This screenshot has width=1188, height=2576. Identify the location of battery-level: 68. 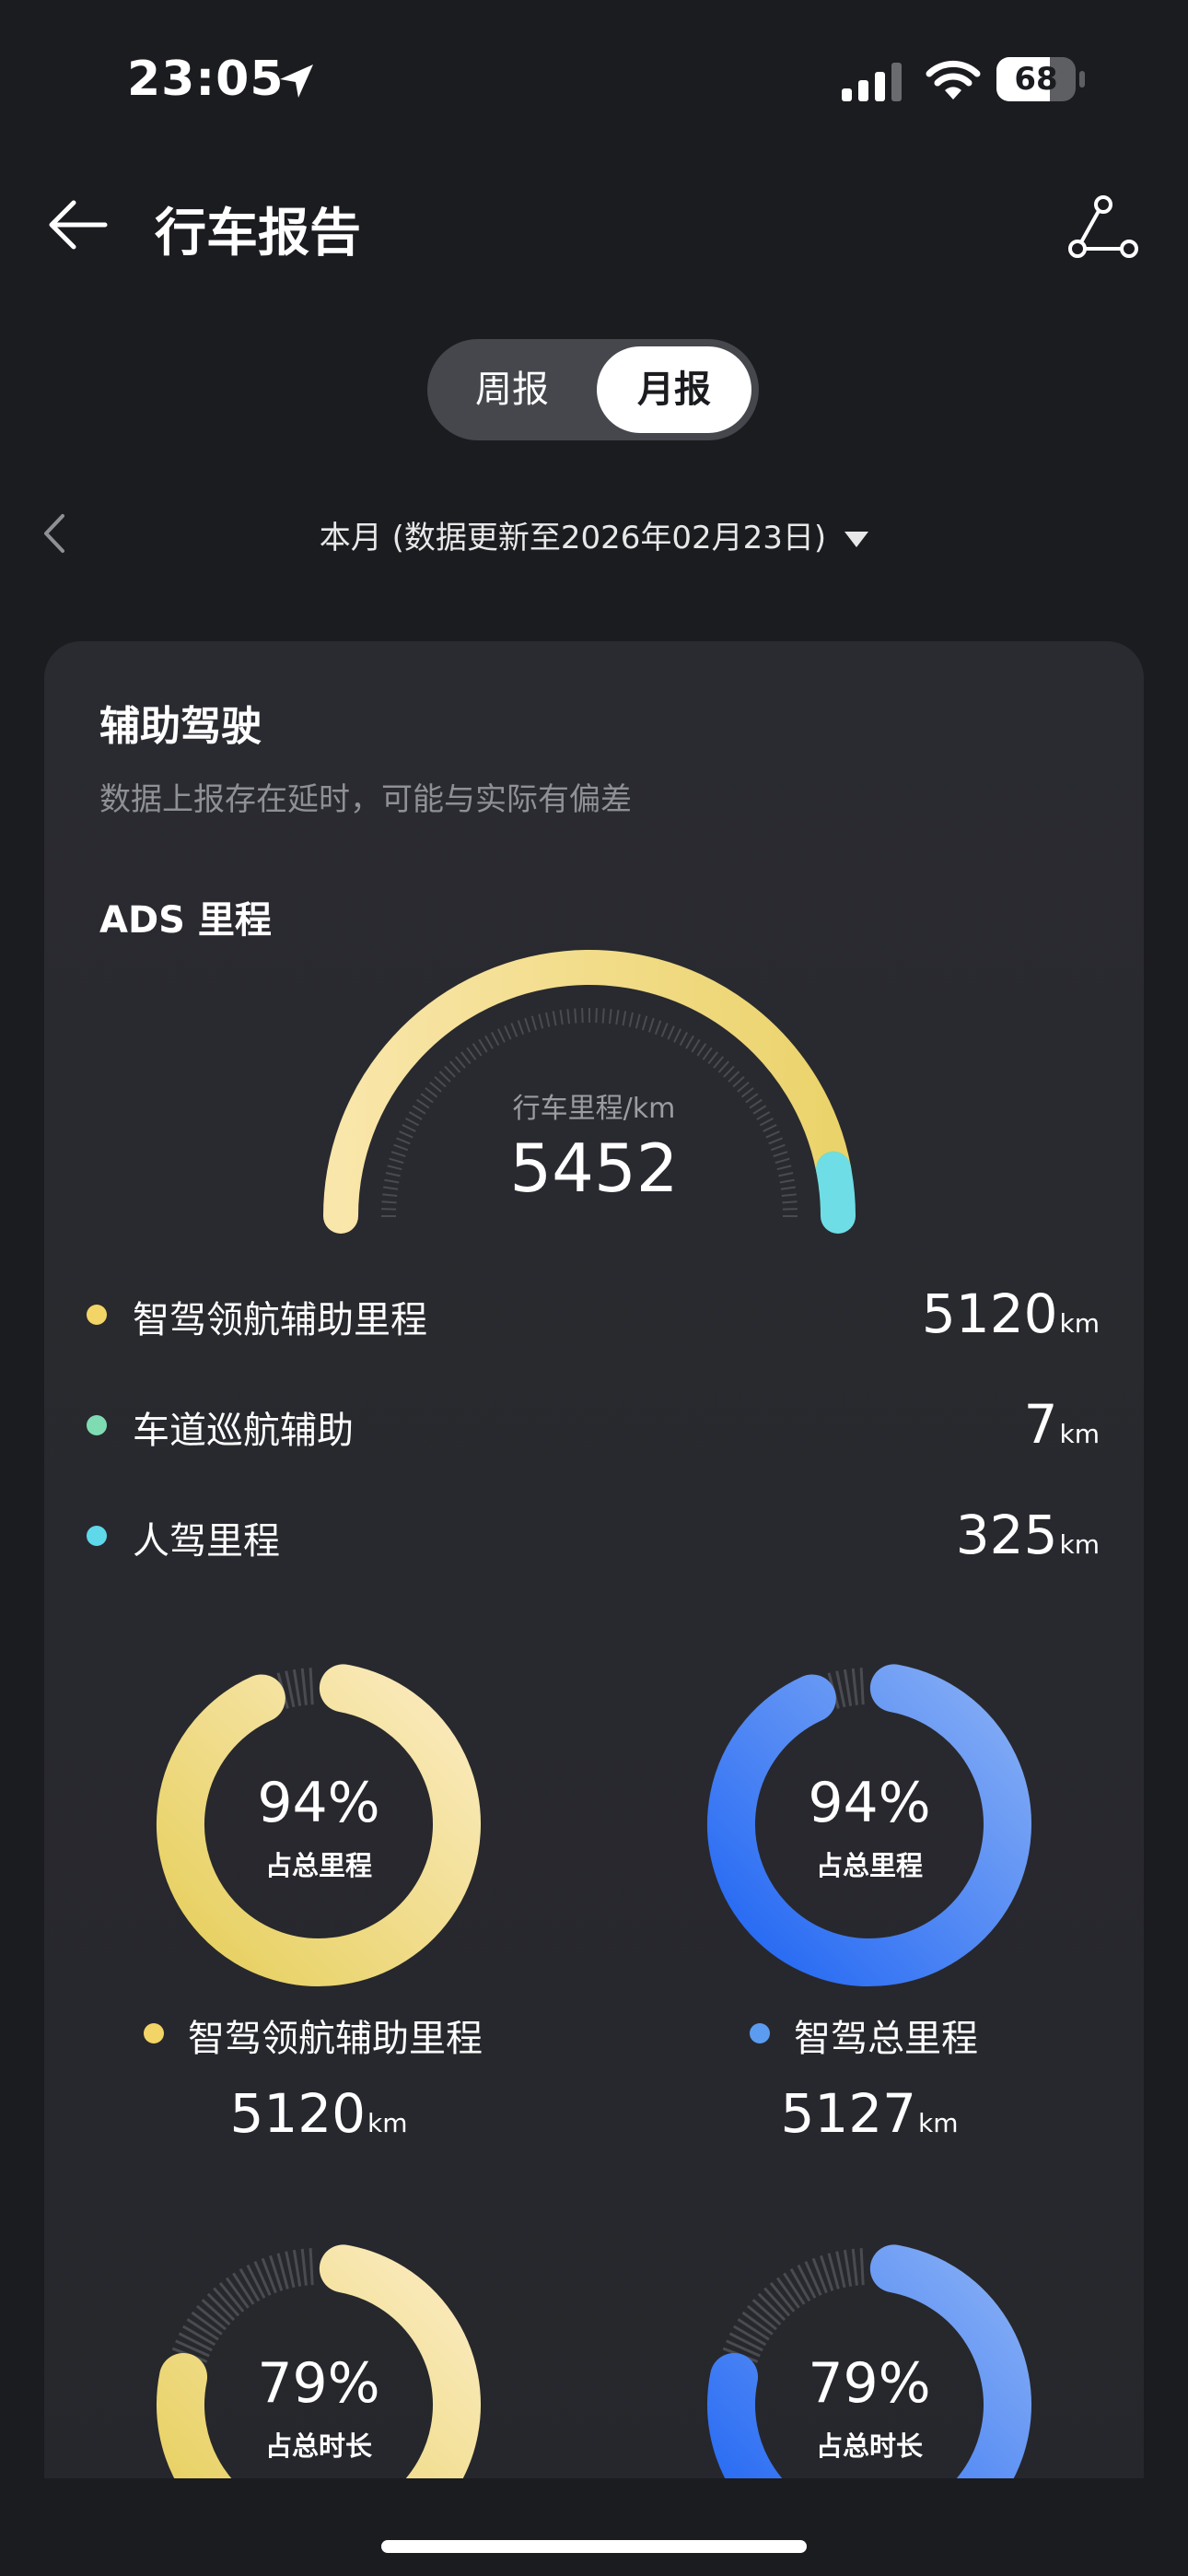
(1036, 79).